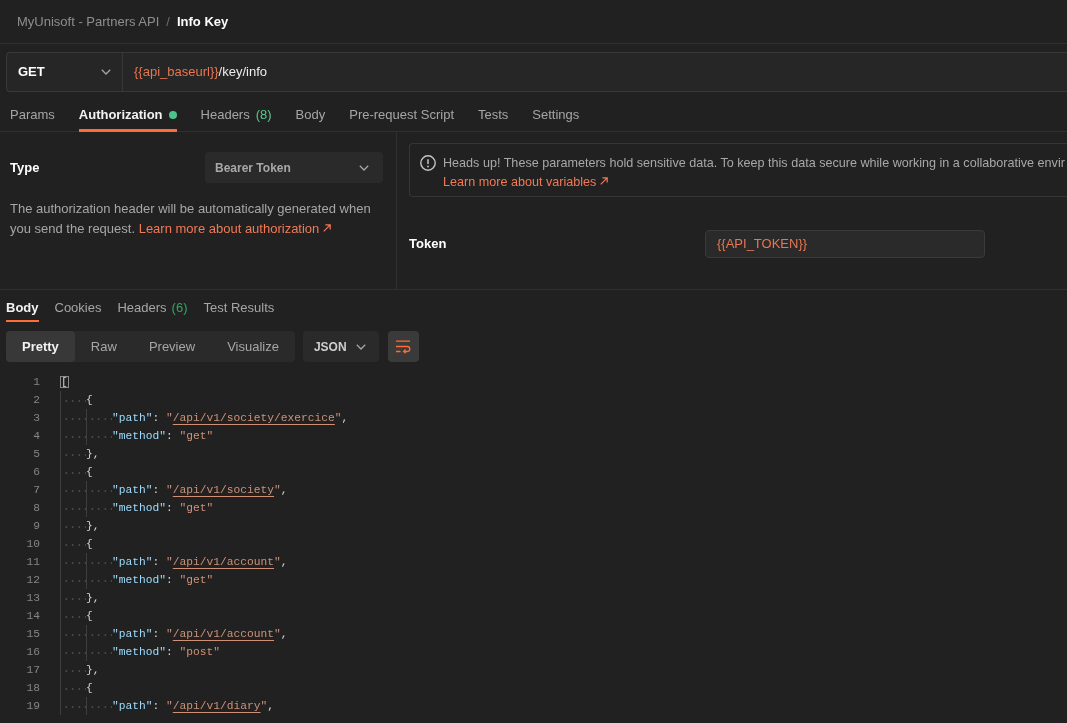  I want to click on tab: Pre-request Script, so click(401, 112).